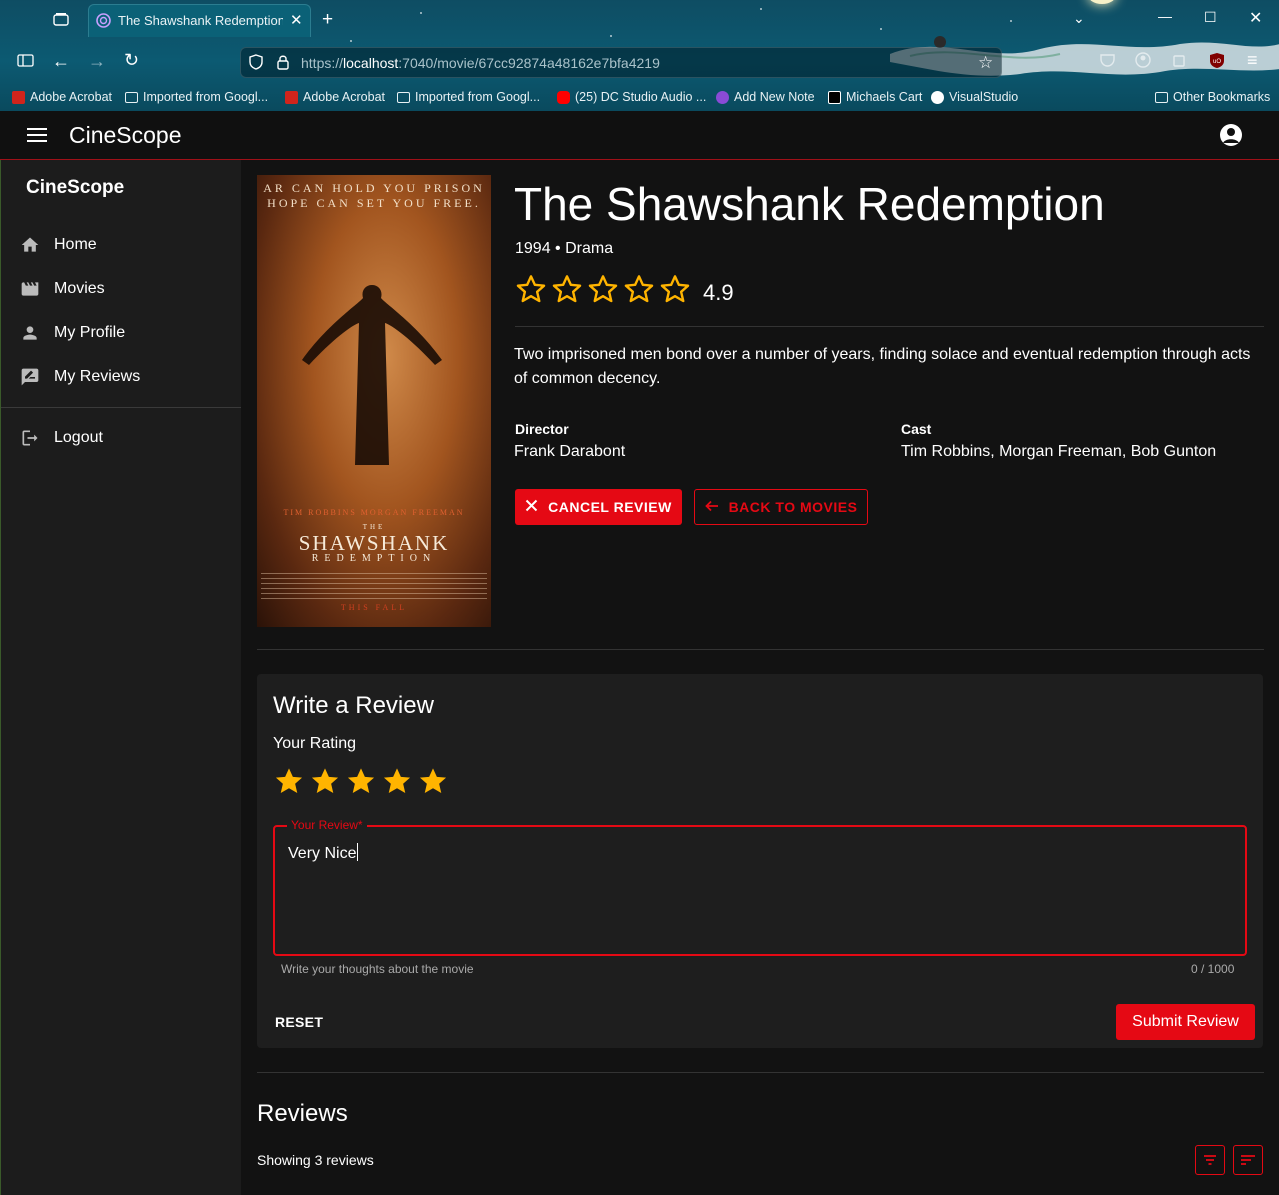 The image size is (1279, 1195). Describe the element at coordinates (61, 20) in the screenshot. I see `tab-overview-icon` at that location.